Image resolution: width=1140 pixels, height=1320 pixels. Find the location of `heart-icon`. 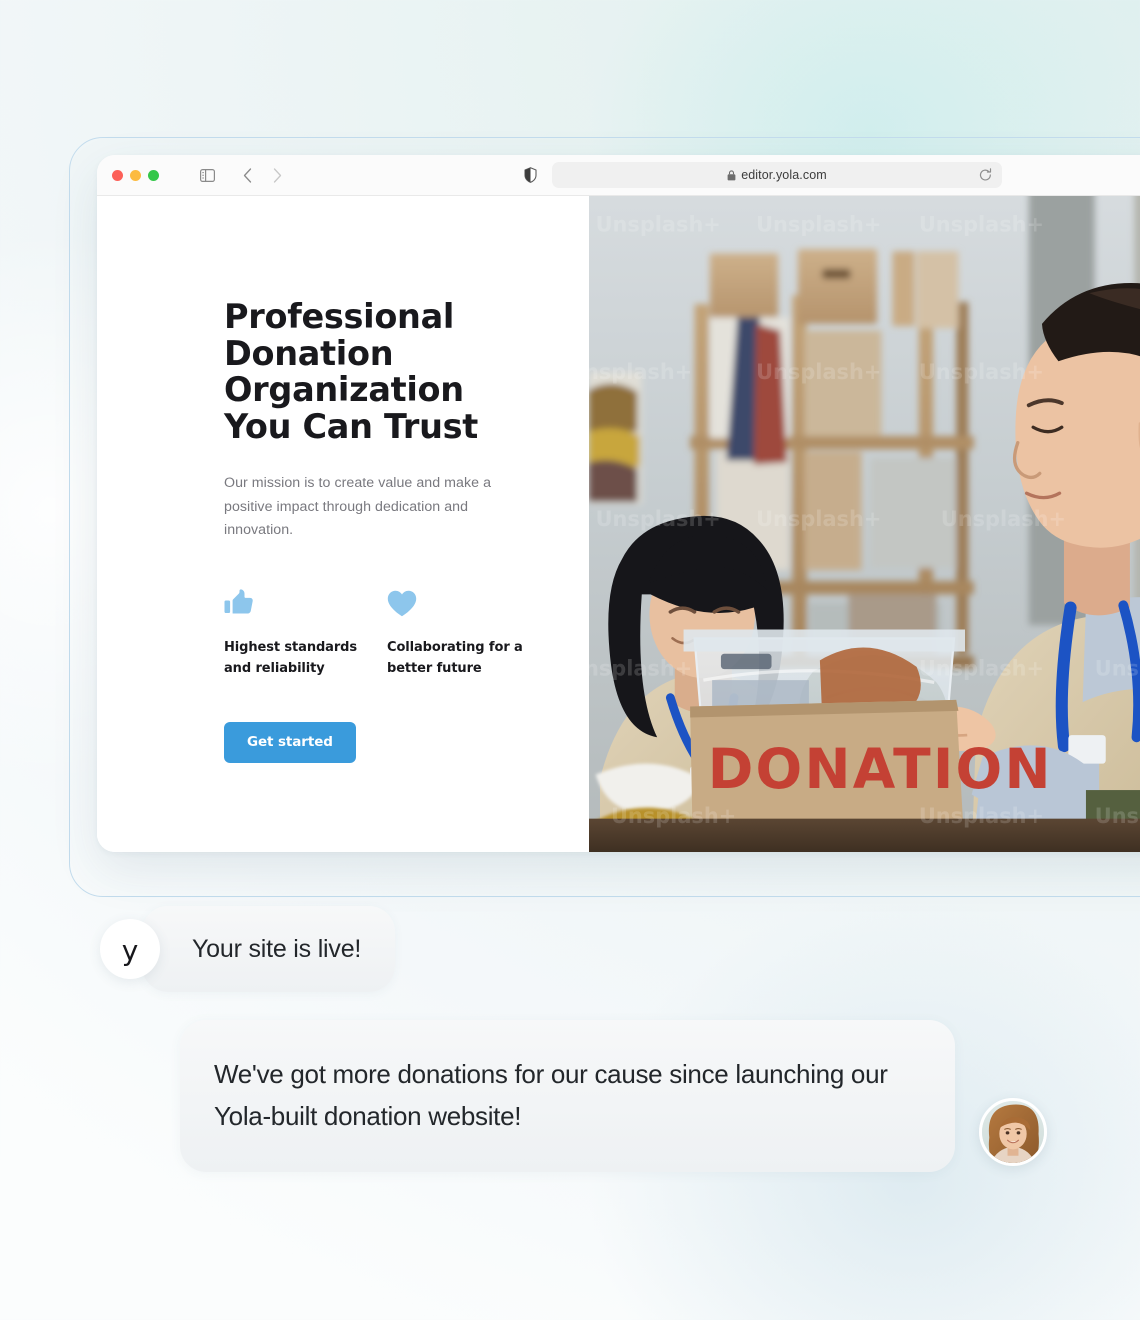

heart-icon is located at coordinates (468, 602).